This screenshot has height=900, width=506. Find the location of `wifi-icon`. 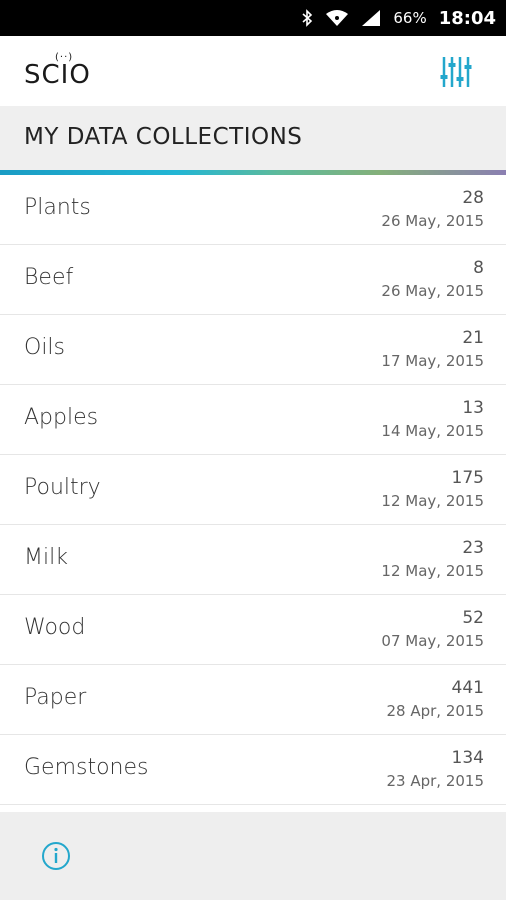

wifi-icon is located at coordinates (337, 18).